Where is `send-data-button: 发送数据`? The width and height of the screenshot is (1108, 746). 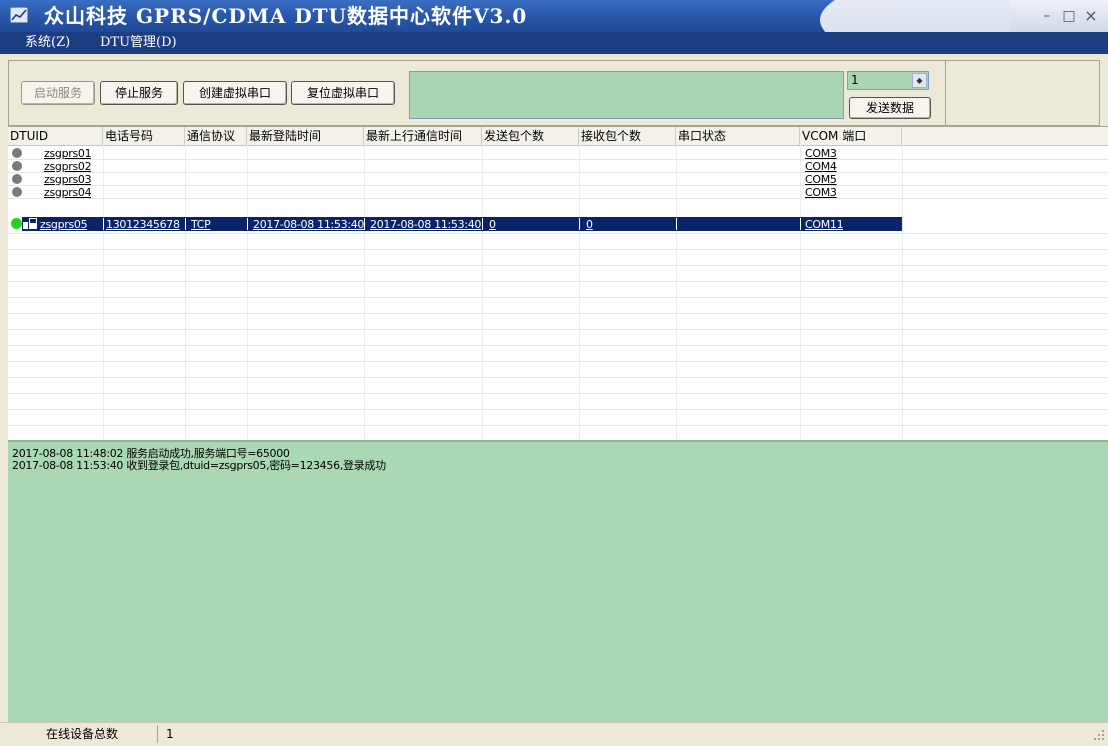
send-data-button: 发送数据 is located at coordinates (890, 108).